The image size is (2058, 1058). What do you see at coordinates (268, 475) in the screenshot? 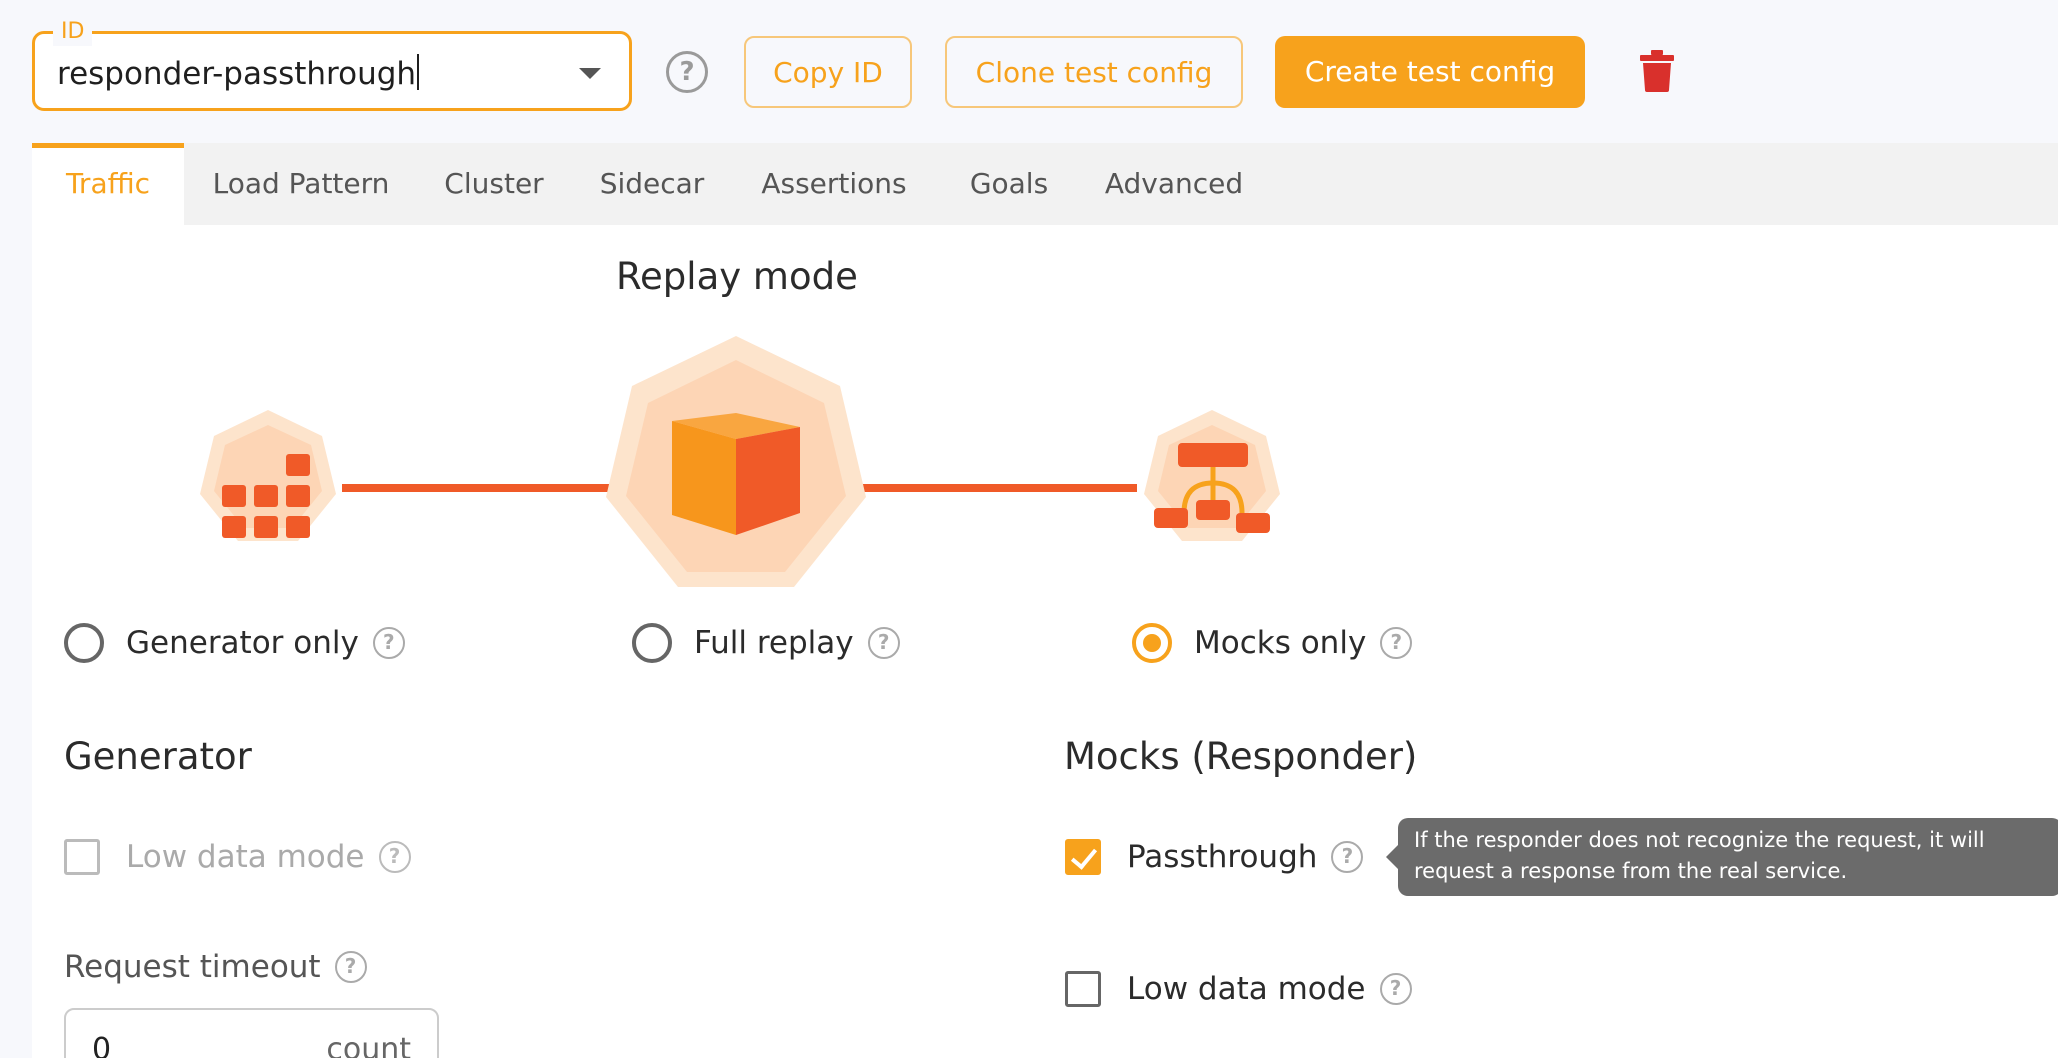
I see `grid-blocks-icon` at bounding box center [268, 475].